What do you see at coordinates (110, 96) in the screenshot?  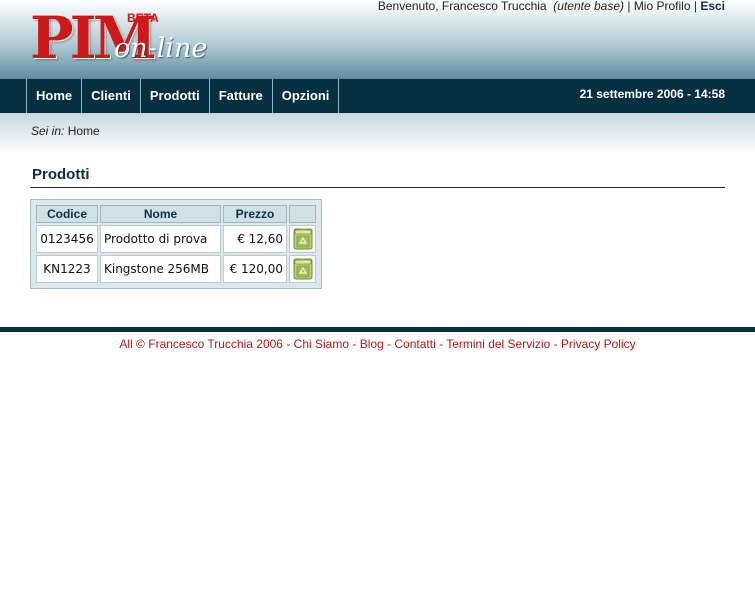 I see `nav-item-clienti: Clienti` at bounding box center [110, 96].